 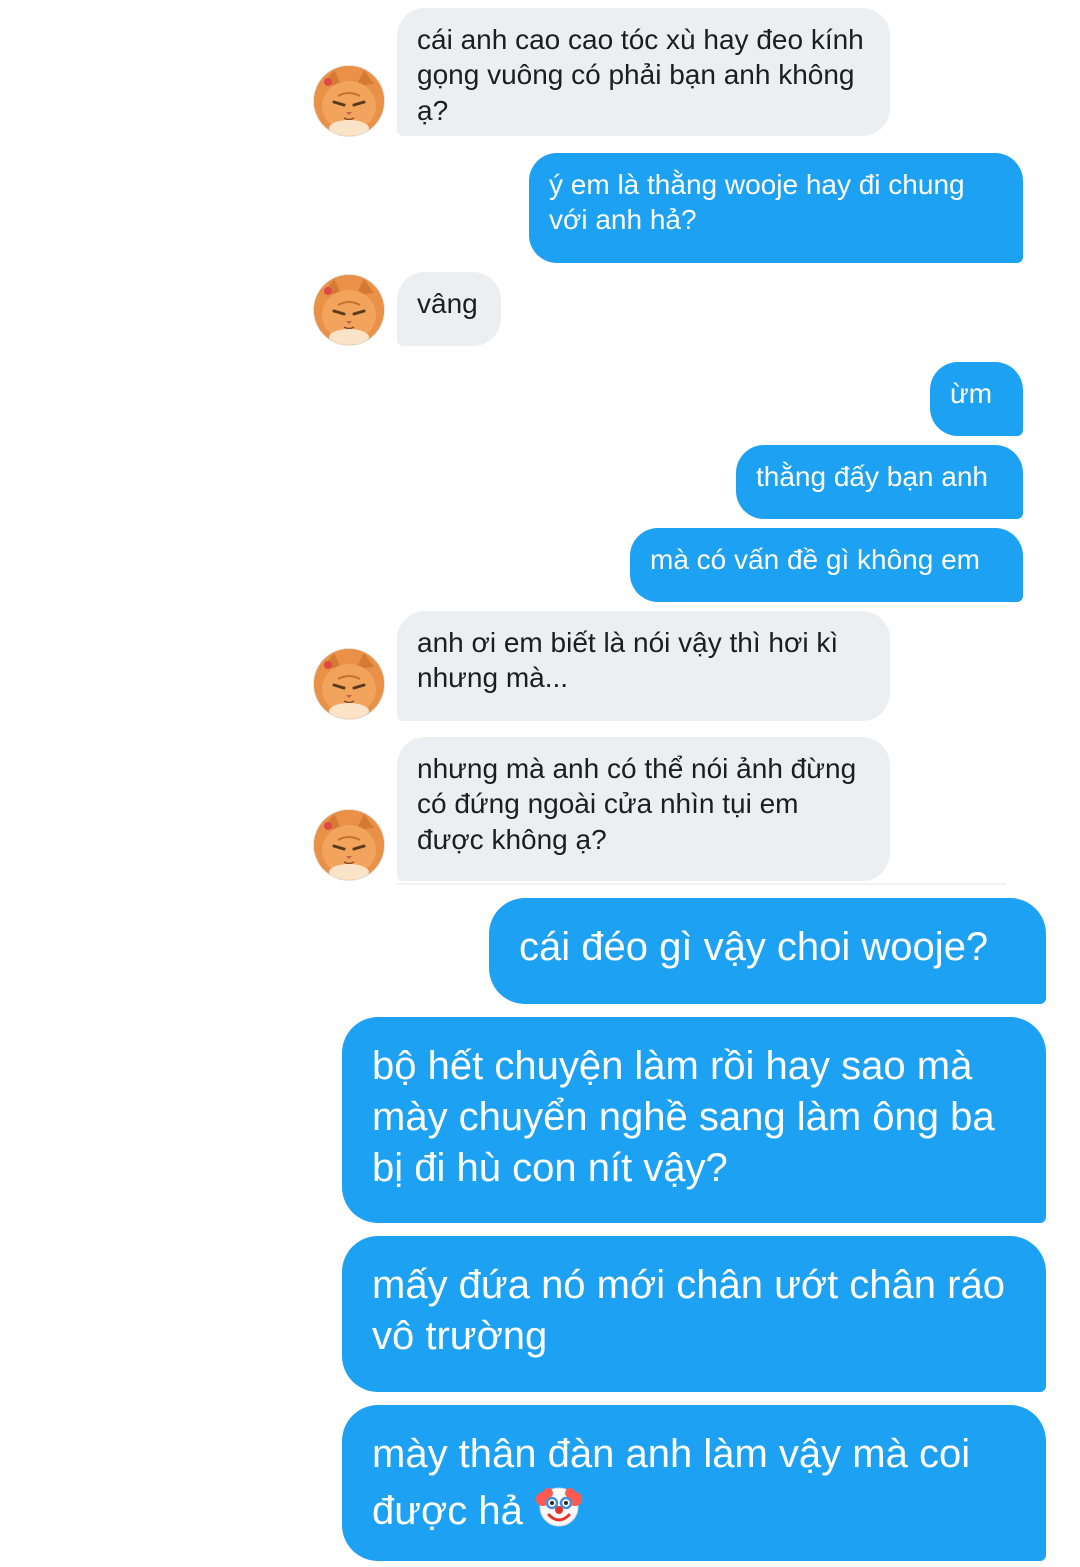 I want to click on received-message-3: vâng, so click(x=449, y=309).